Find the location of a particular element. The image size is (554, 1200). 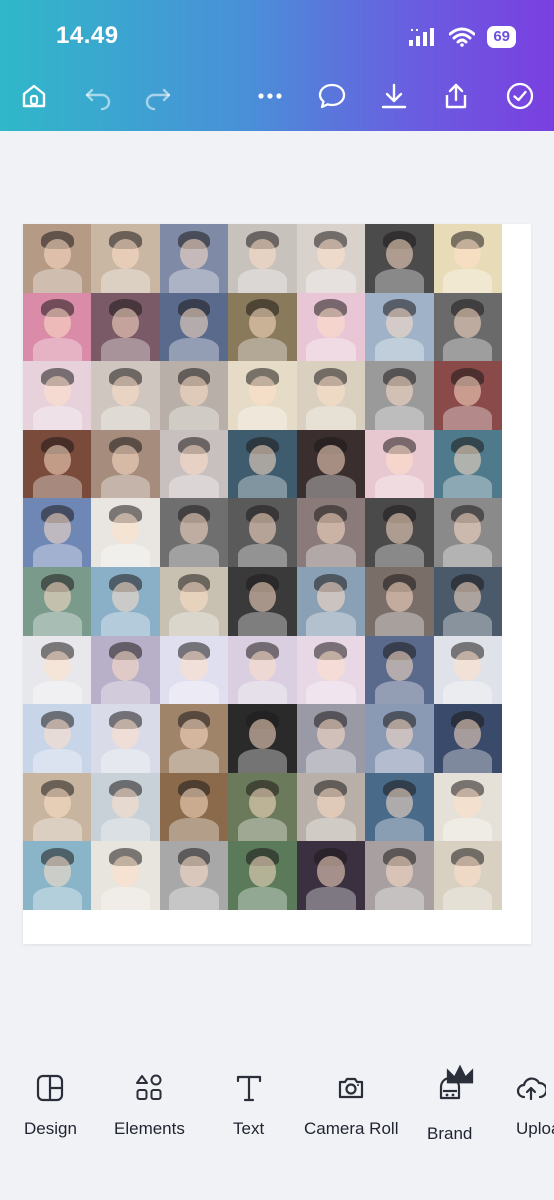

nav-elements: Elements is located at coordinates (149, 1106).